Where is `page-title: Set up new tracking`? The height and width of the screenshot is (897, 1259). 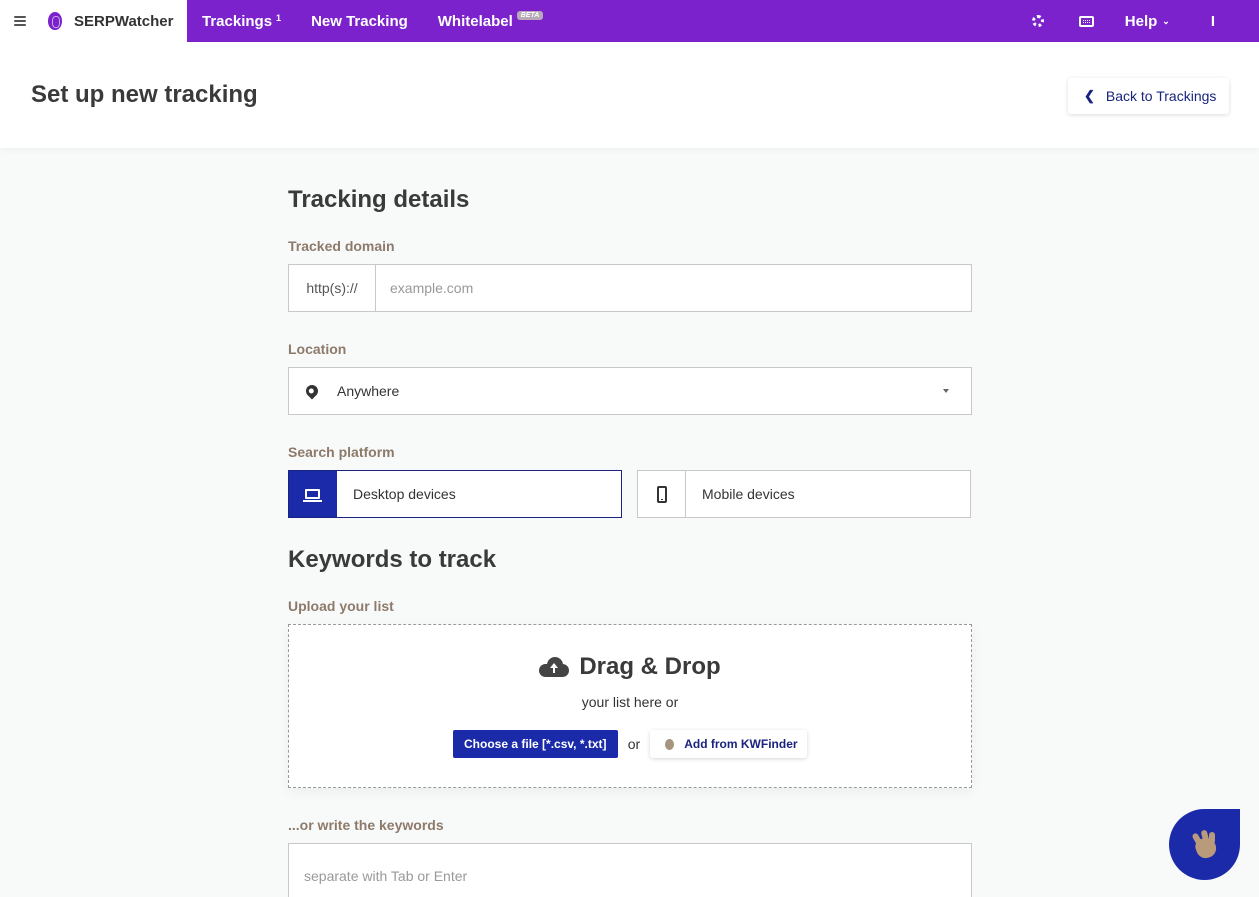 page-title: Set up new tracking is located at coordinates (144, 94).